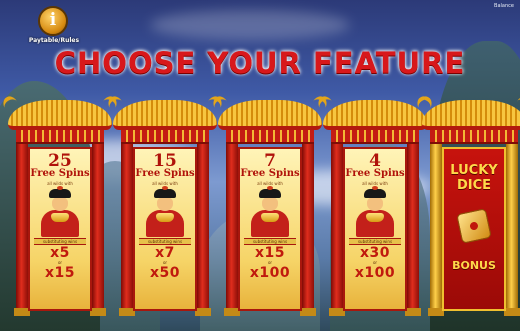  Describe the element at coordinates (269, 253) in the screenshot. I see `multiplier-a: x15` at that location.